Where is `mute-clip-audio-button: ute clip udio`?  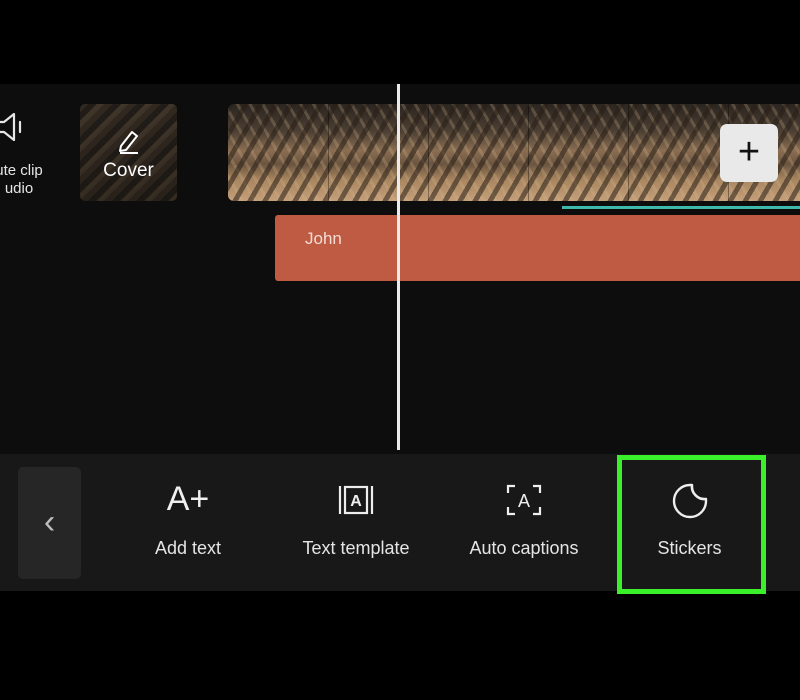 mute-clip-audio-button: ute clip udio is located at coordinates (30, 144).